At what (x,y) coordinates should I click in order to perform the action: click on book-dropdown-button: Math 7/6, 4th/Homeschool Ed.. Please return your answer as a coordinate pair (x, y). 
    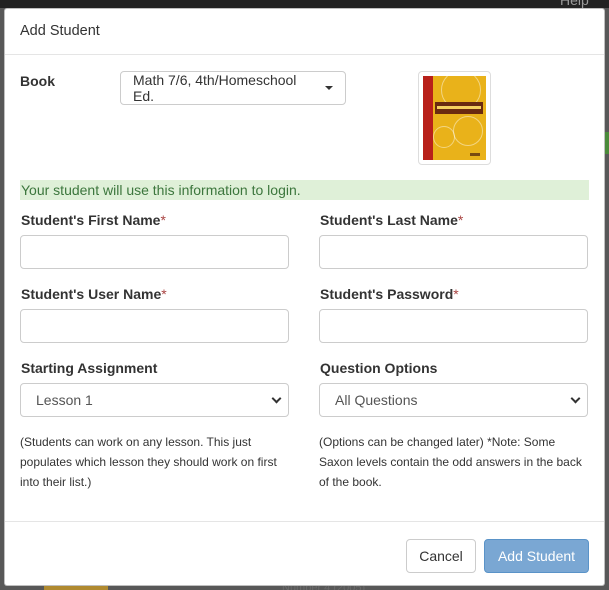
    Looking at the image, I should click on (233, 88).